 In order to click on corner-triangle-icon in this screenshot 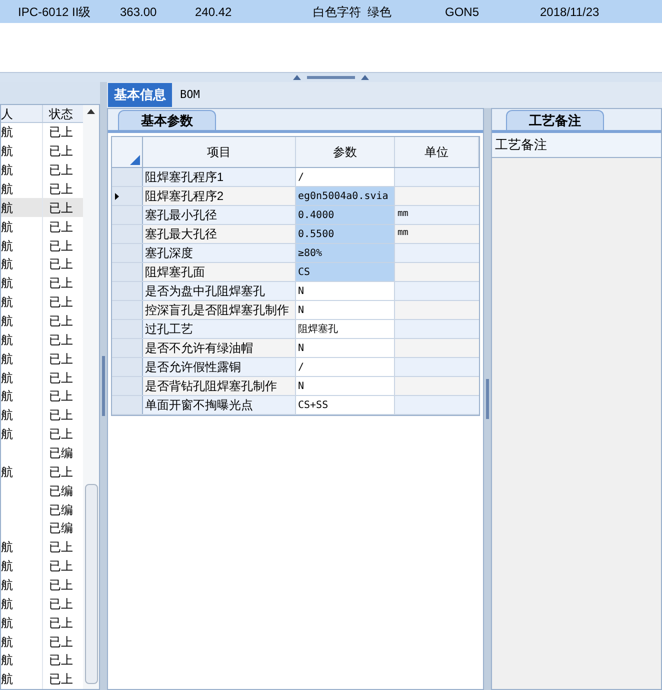, I will do `click(135, 160)`.